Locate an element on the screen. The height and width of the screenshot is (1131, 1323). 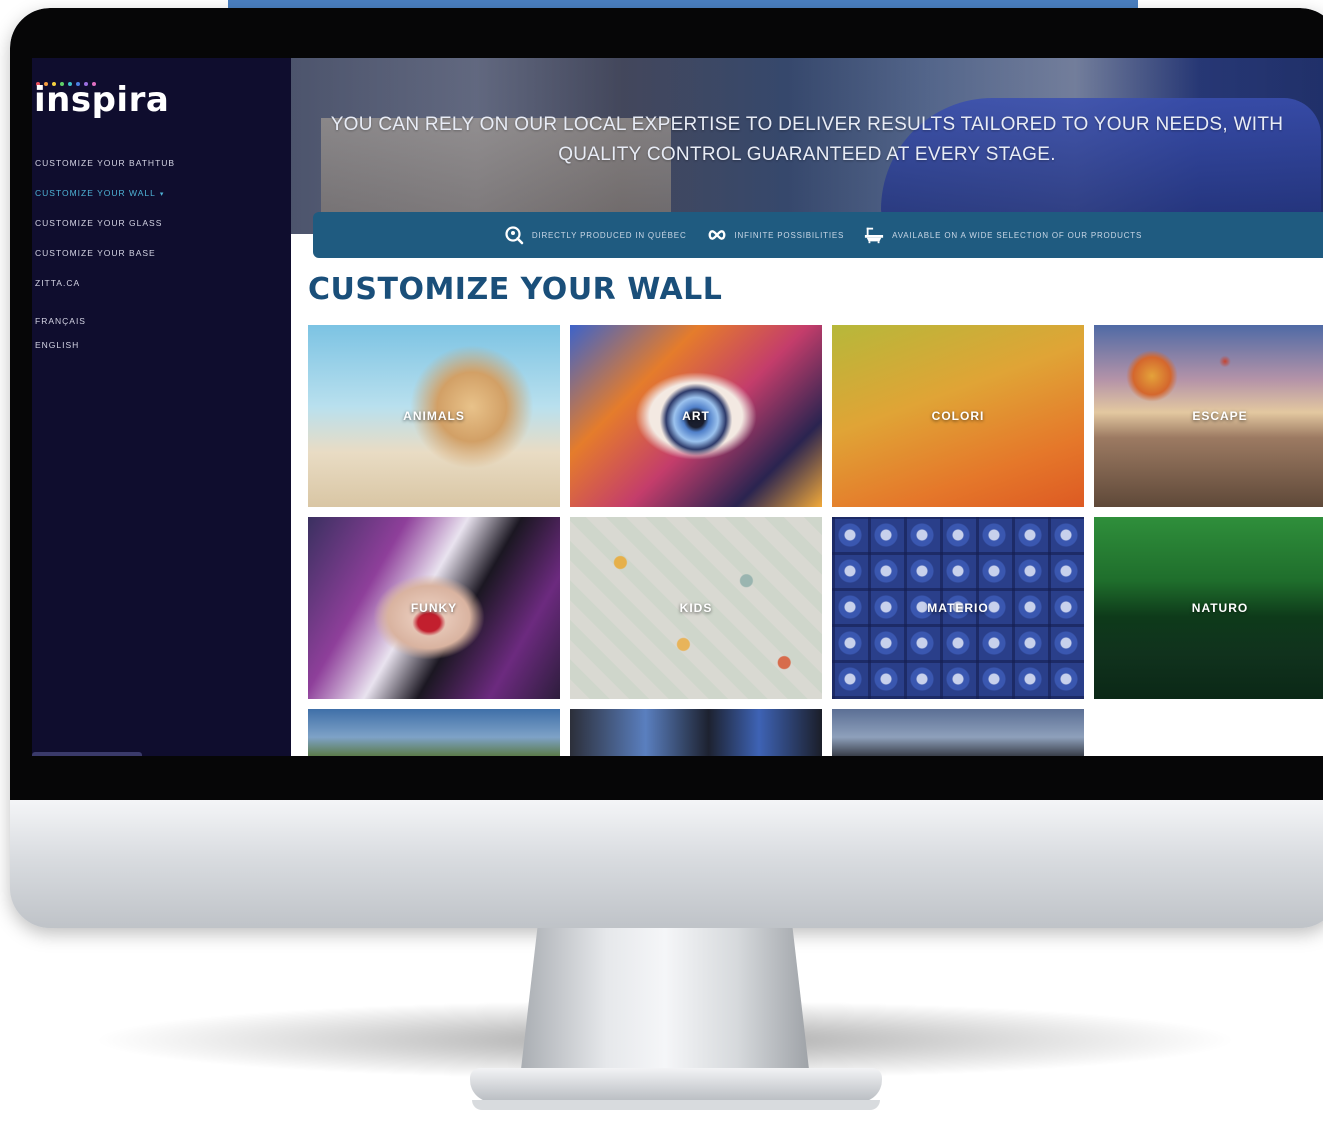
category-tile-materio: MATERIO is located at coordinates (958, 608).